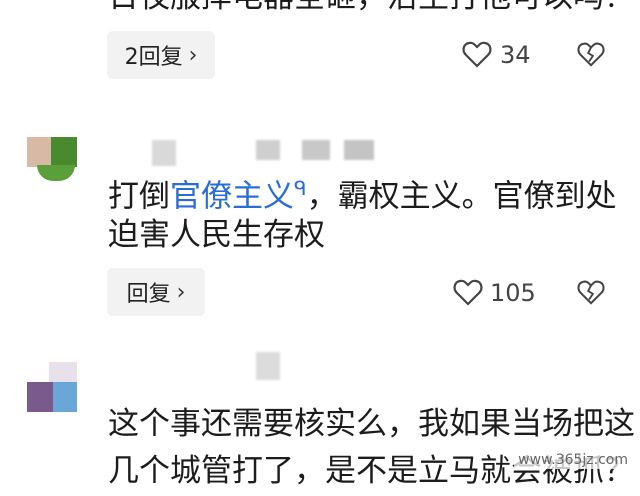 The image size is (640, 496). I want to click on comment-text-2-line2: 迫害人民生存权, so click(216, 235).